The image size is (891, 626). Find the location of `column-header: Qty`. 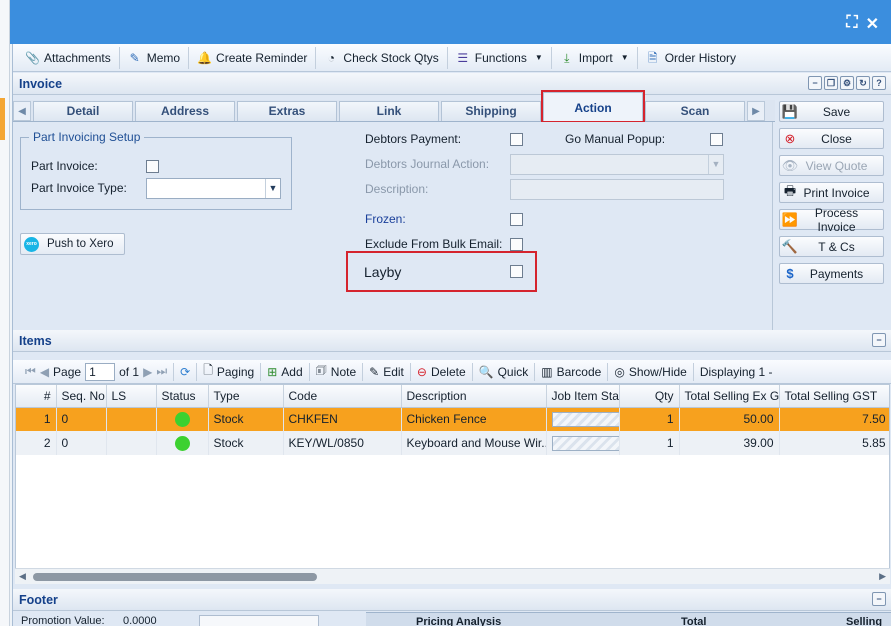

column-header: Qty is located at coordinates (649, 396).